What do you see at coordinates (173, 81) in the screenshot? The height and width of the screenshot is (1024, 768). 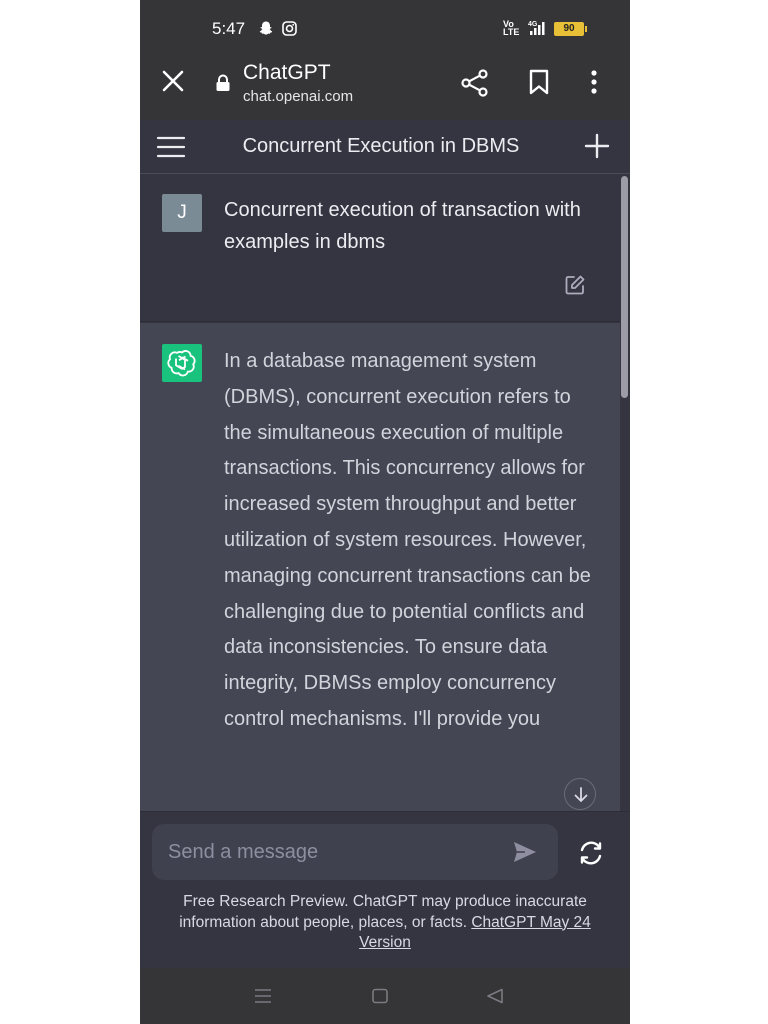 I see `close-icon` at bounding box center [173, 81].